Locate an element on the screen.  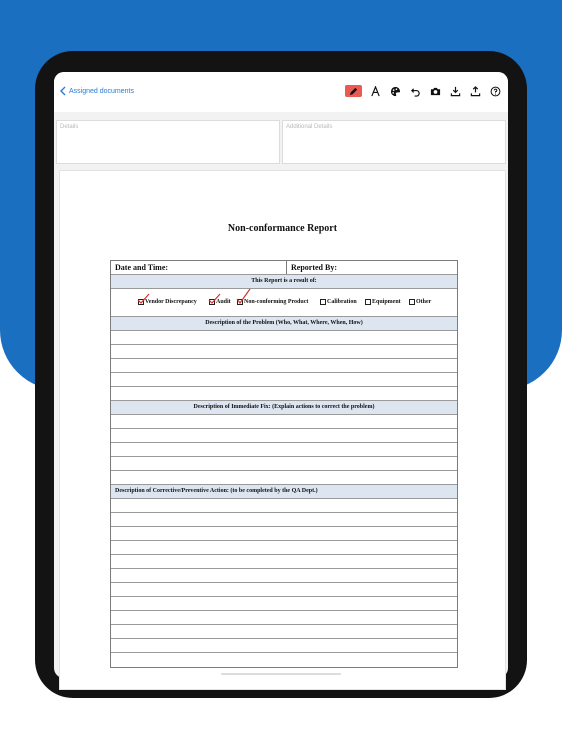
date-time-label: Date and Time: is located at coordinates (199, 267).